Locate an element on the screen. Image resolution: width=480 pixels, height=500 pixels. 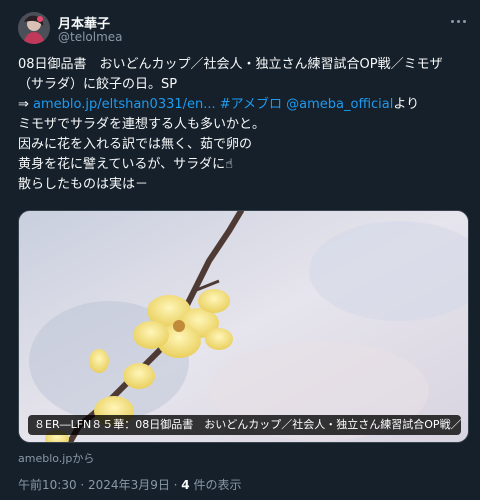
card-source: ameblo.jpから is located at coordinates (56, 458).